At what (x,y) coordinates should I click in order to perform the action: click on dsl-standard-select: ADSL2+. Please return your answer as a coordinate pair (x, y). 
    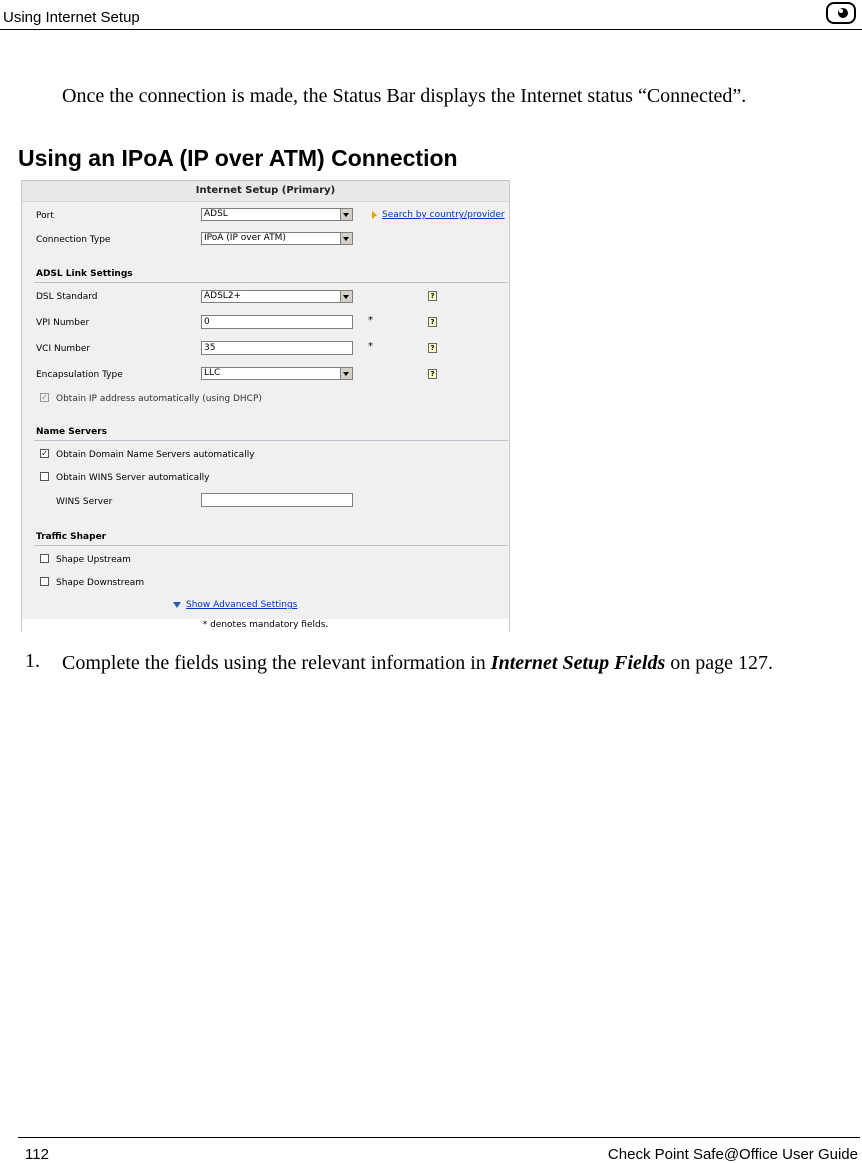
    Looking at the image, I should click on (277, 296).